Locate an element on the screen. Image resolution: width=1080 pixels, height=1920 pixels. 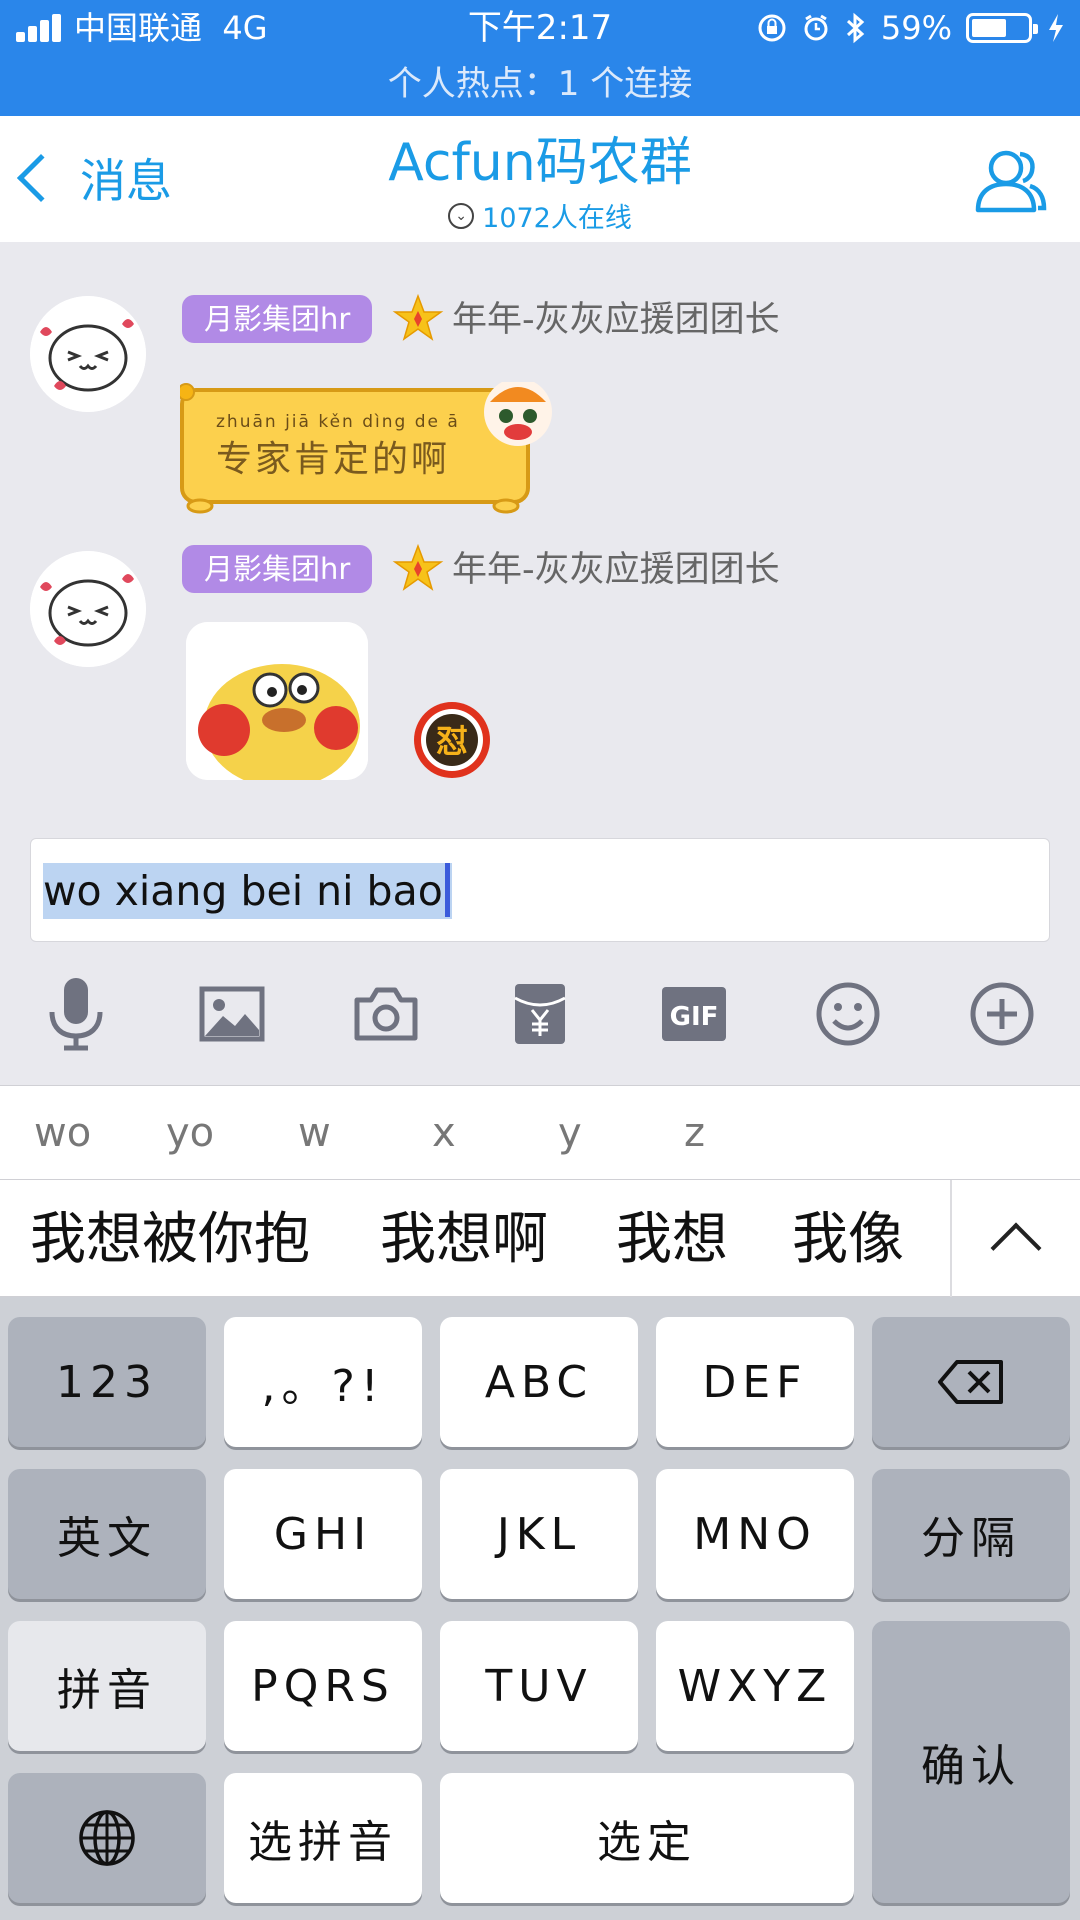
message-input-text: wo xiang bei ni bao is located at coordinates (247, 891).